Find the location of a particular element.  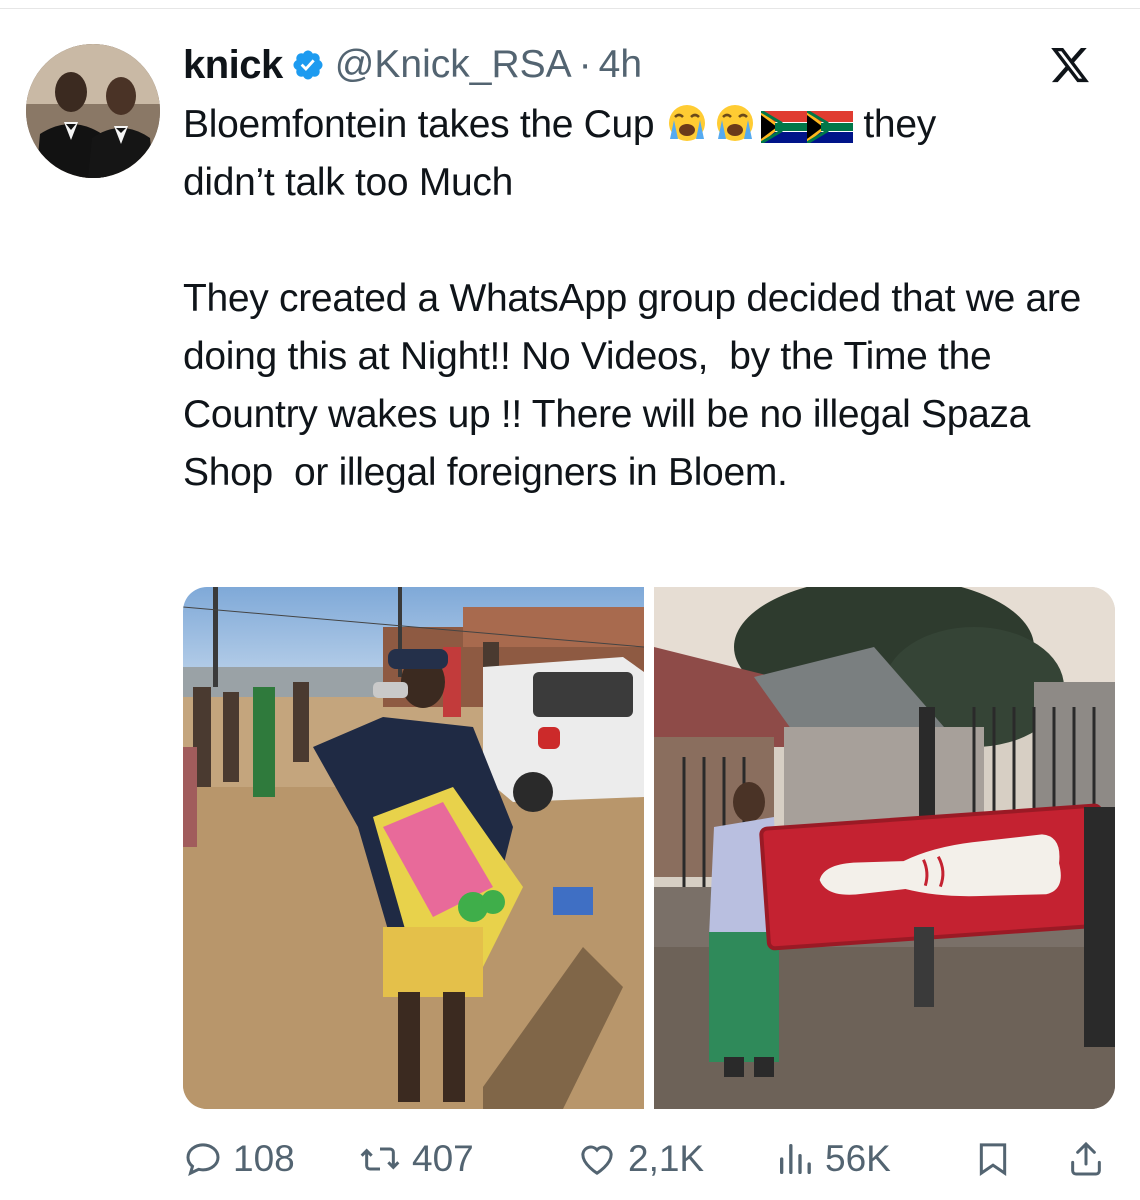

verified-badge-icon is located at coordinates (308, 65).